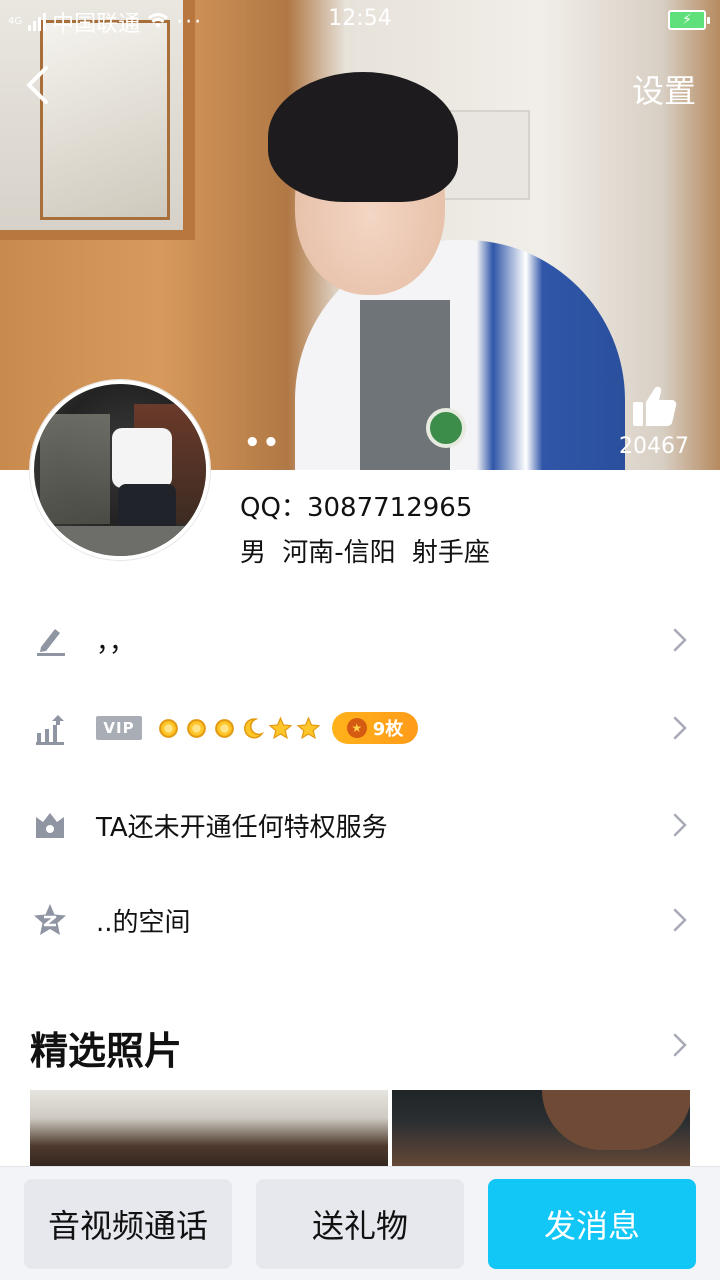  I want to click on like-count: 20467, so click(654, 446).